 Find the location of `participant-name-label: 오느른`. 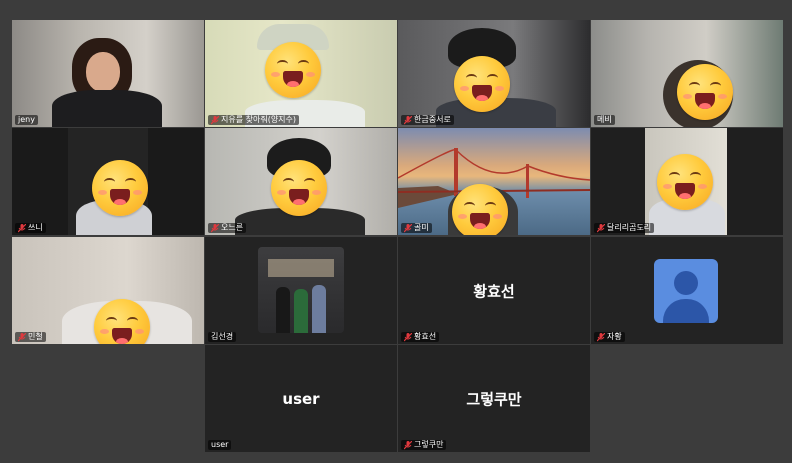

participant-name-label: 오느른 is located at coordinates (227, 228).